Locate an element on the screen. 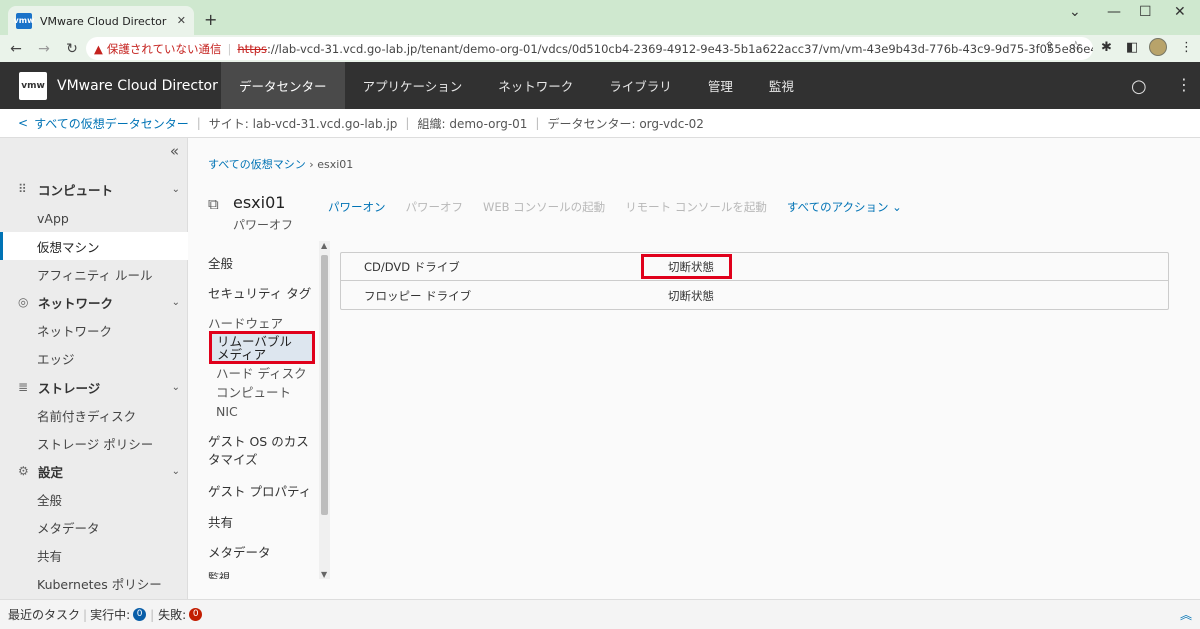 The height and width of the screenshot is (629, 1200). browser-tab: vmw VMware Cloud Director - 仮想マ ✕ is located at coordinates (101, 20).